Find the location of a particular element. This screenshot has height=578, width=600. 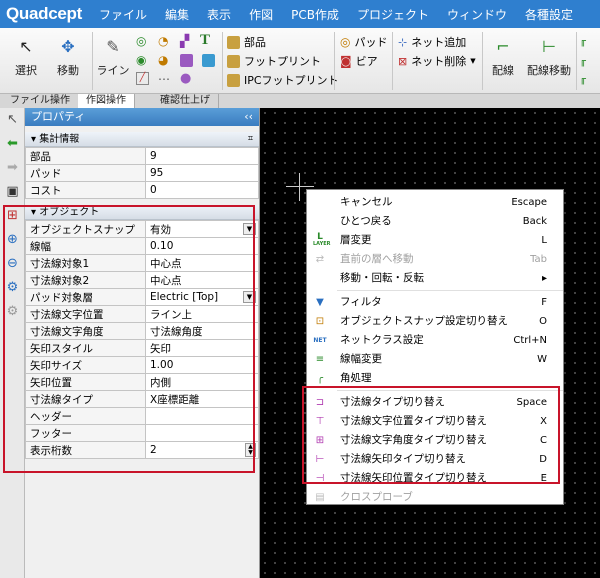

select-button: ↖ 選択 is located at coordinates (26, 57).